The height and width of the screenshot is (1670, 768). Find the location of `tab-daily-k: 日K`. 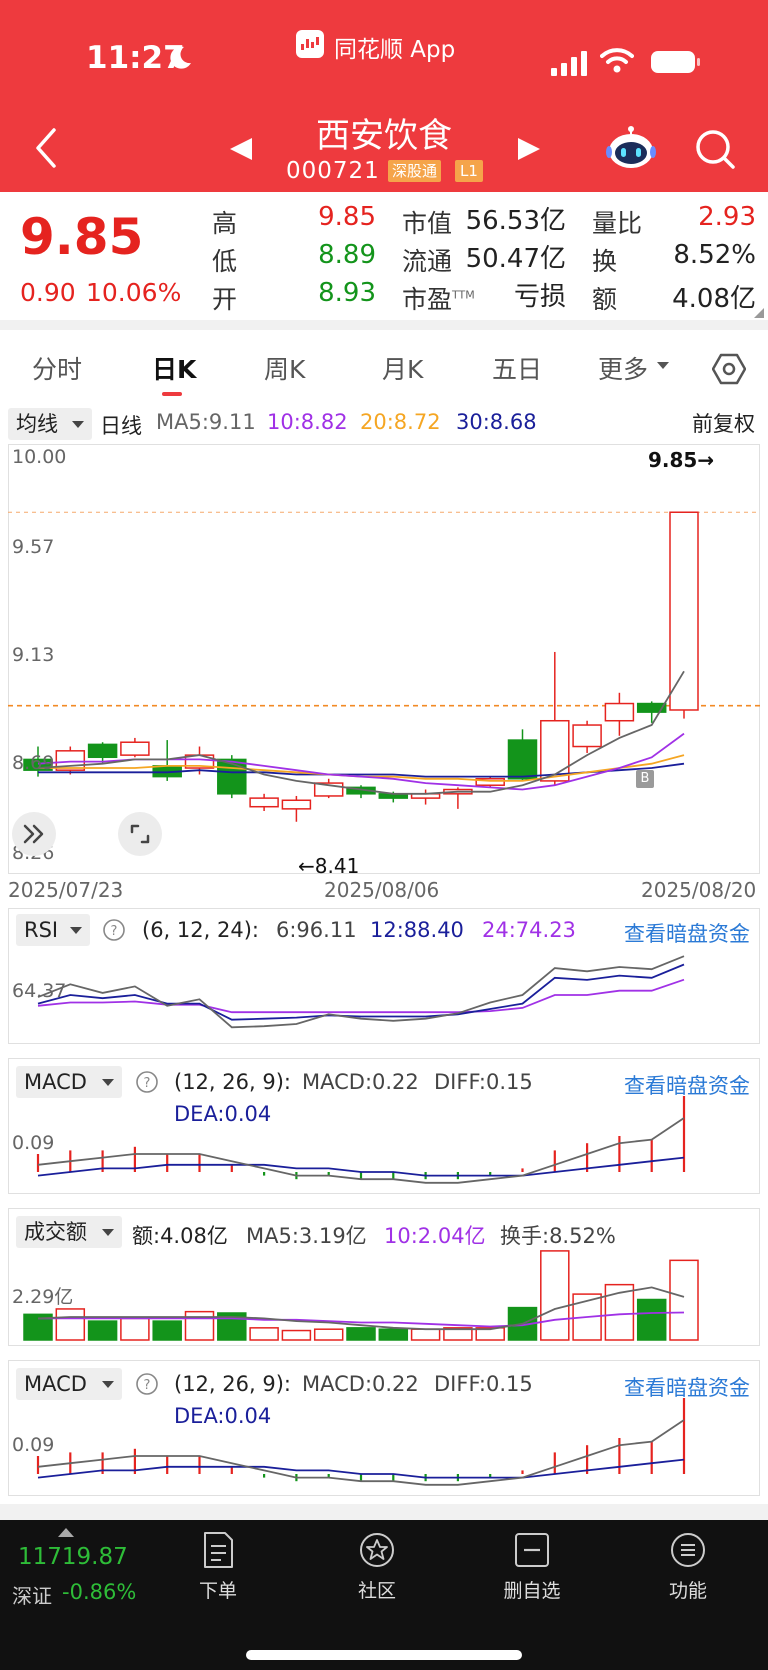

tab-daily-k: 日K is located at coordinates (174, 368).